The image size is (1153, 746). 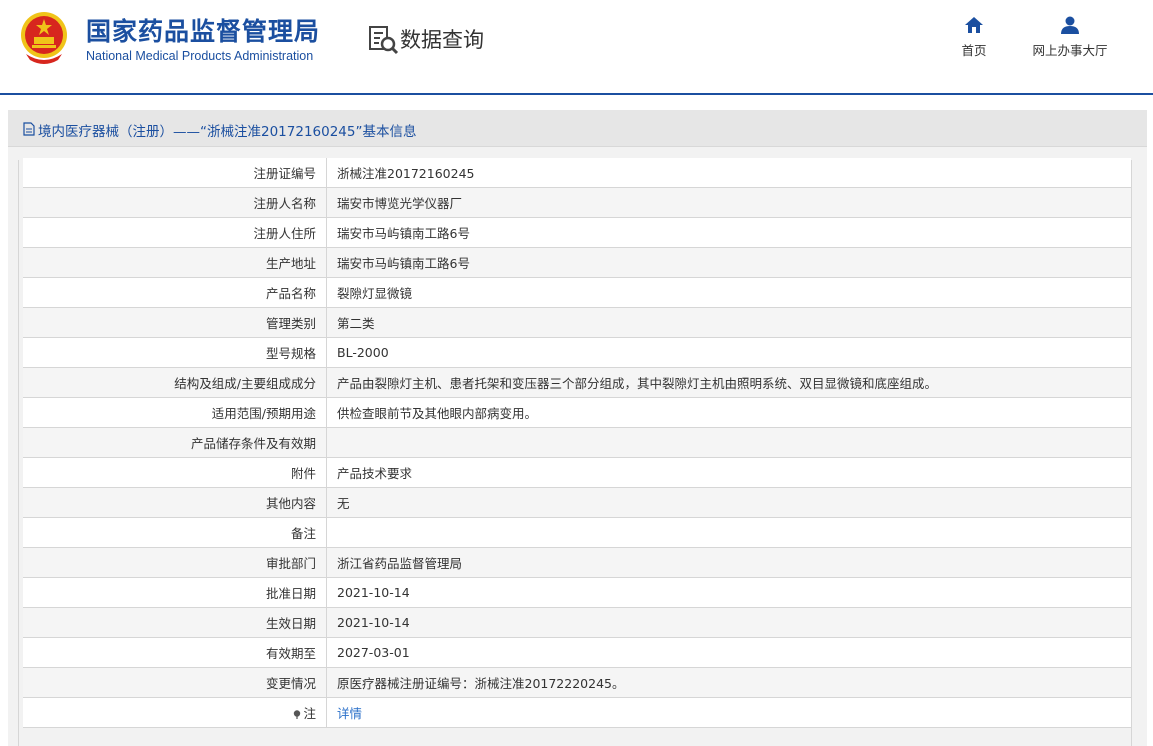 I want to click on row-label-text: 注册人名称, so click(x=284, y=203).